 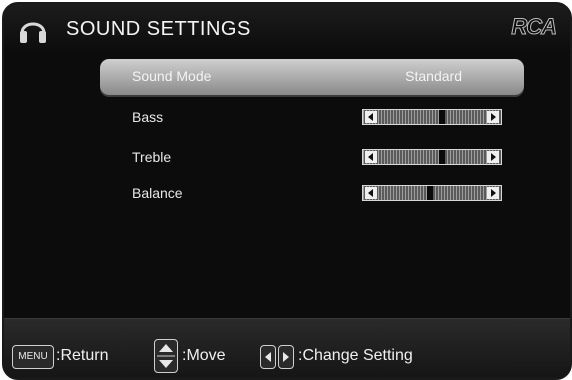 I want to click on treble-slider, so click(x=432, y=157).